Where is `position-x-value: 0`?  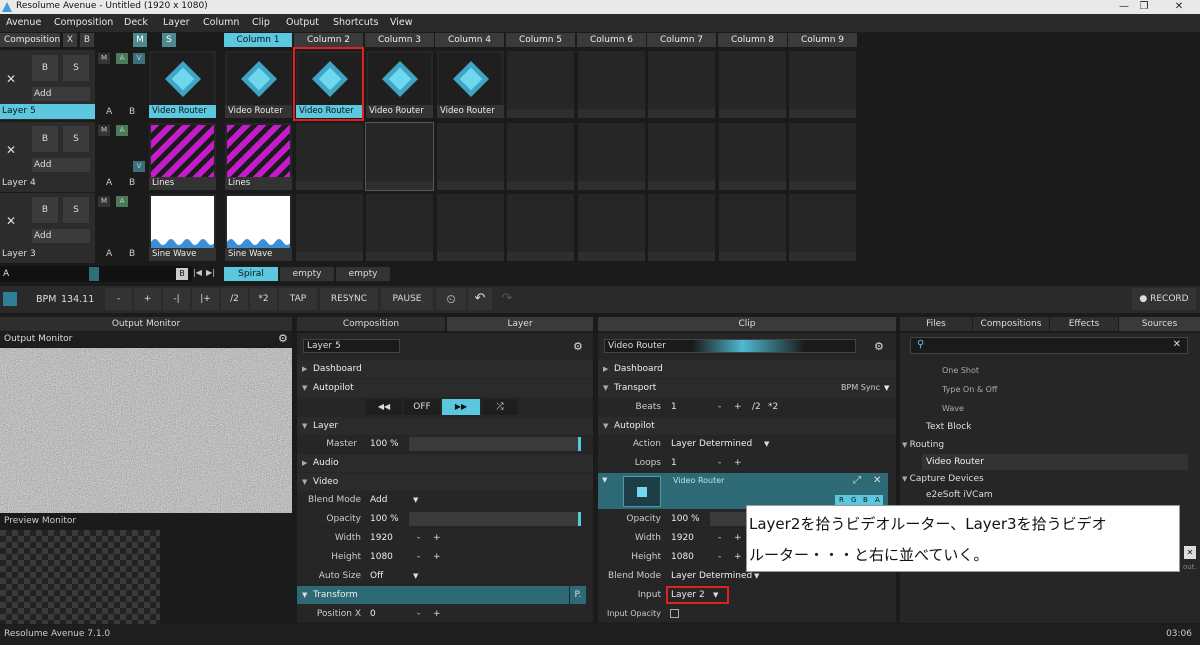 position-x-value: 0 is located at coordinates (373, 614).